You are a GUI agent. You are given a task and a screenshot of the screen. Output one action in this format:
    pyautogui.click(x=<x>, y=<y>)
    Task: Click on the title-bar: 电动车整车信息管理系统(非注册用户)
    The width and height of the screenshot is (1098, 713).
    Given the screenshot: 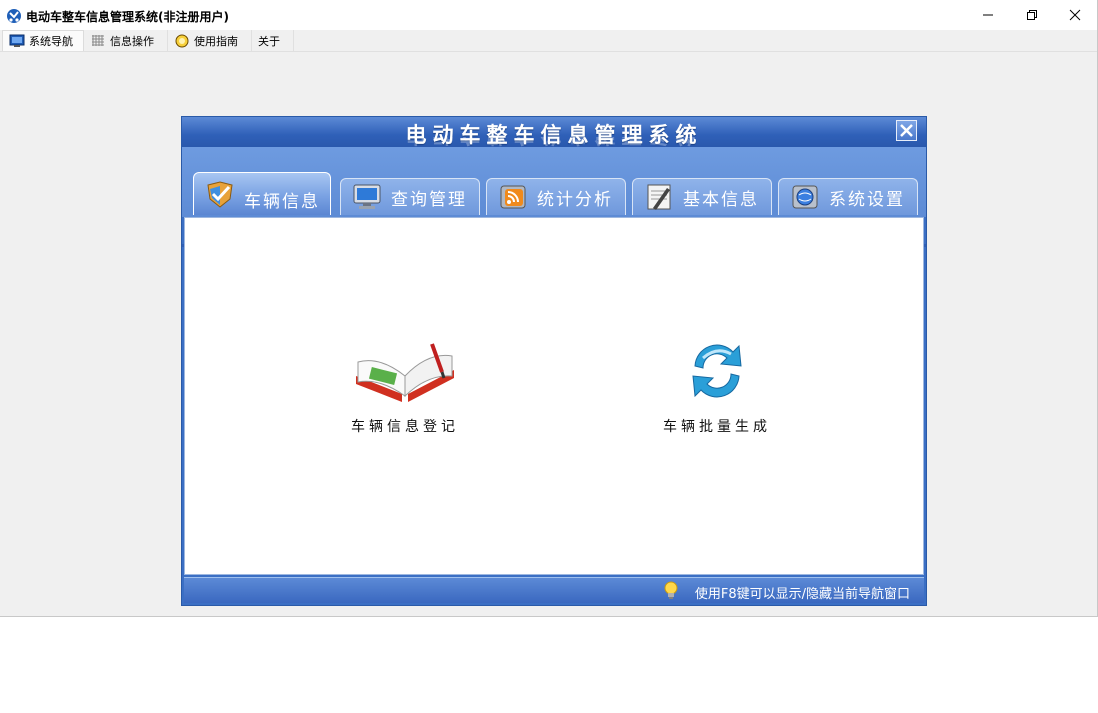 What is the action you would take?
    pyautogui.click(x=548, y=15)
    